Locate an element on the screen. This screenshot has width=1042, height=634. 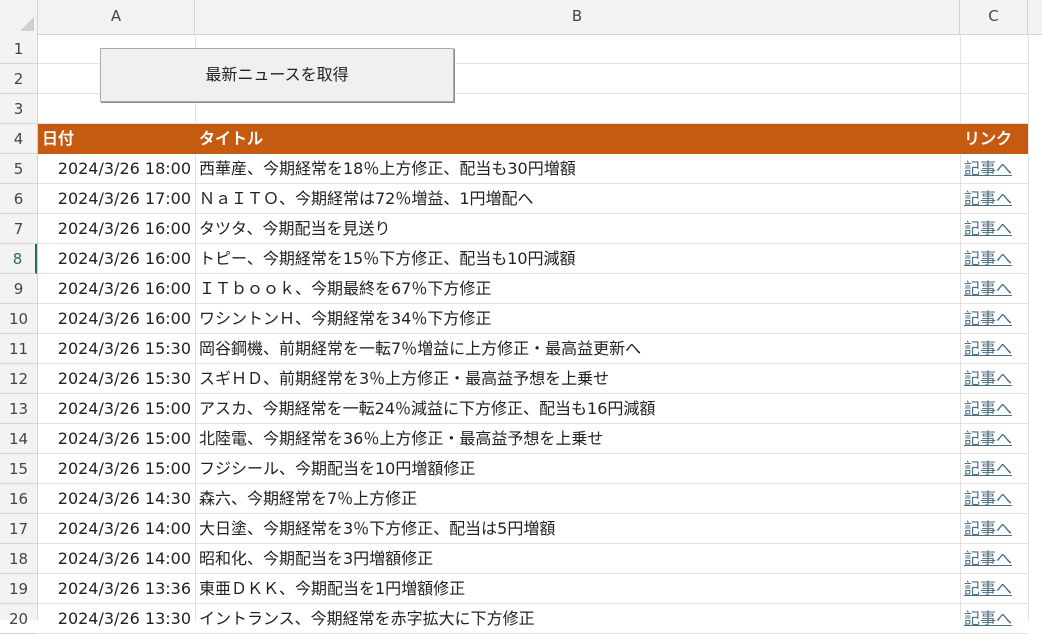
column-header-bar: A B C is located at coordinates (521, 17).